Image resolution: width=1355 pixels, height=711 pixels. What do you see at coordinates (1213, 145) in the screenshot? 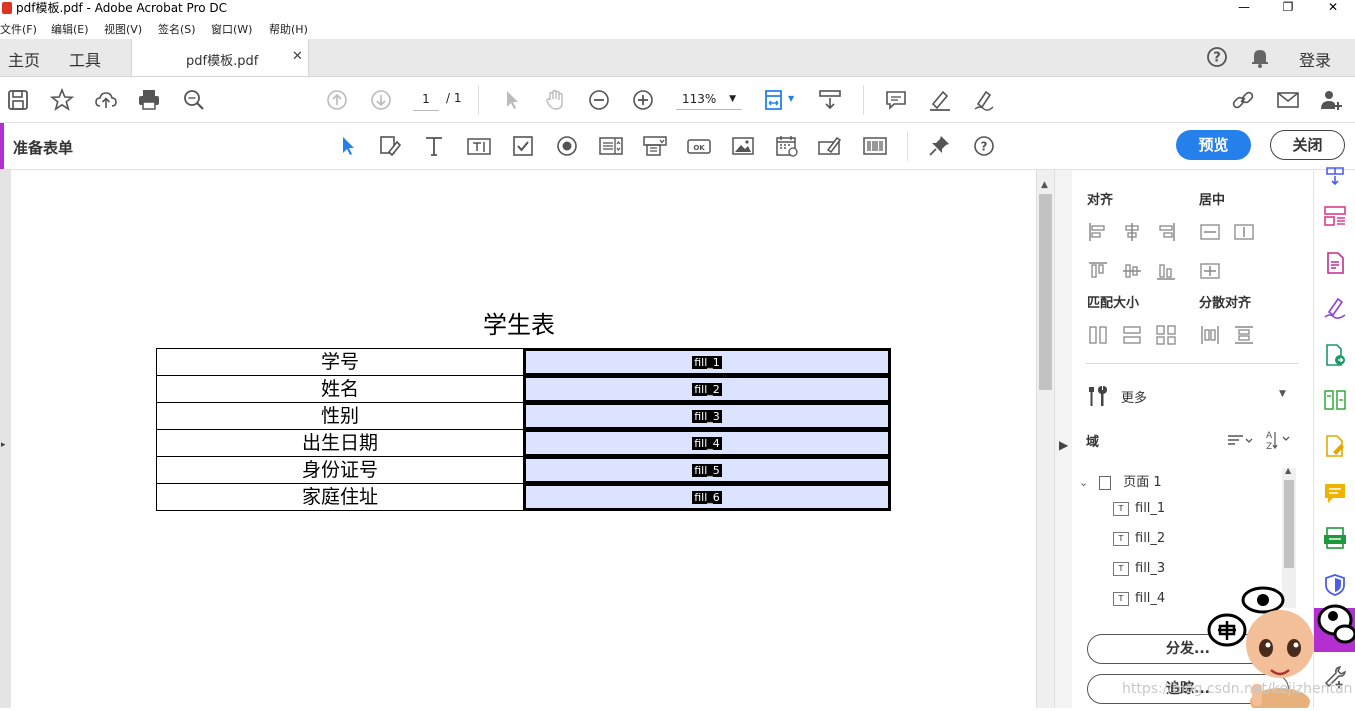
I see `preview-button: 预览` at bounding box center [1213, 145].